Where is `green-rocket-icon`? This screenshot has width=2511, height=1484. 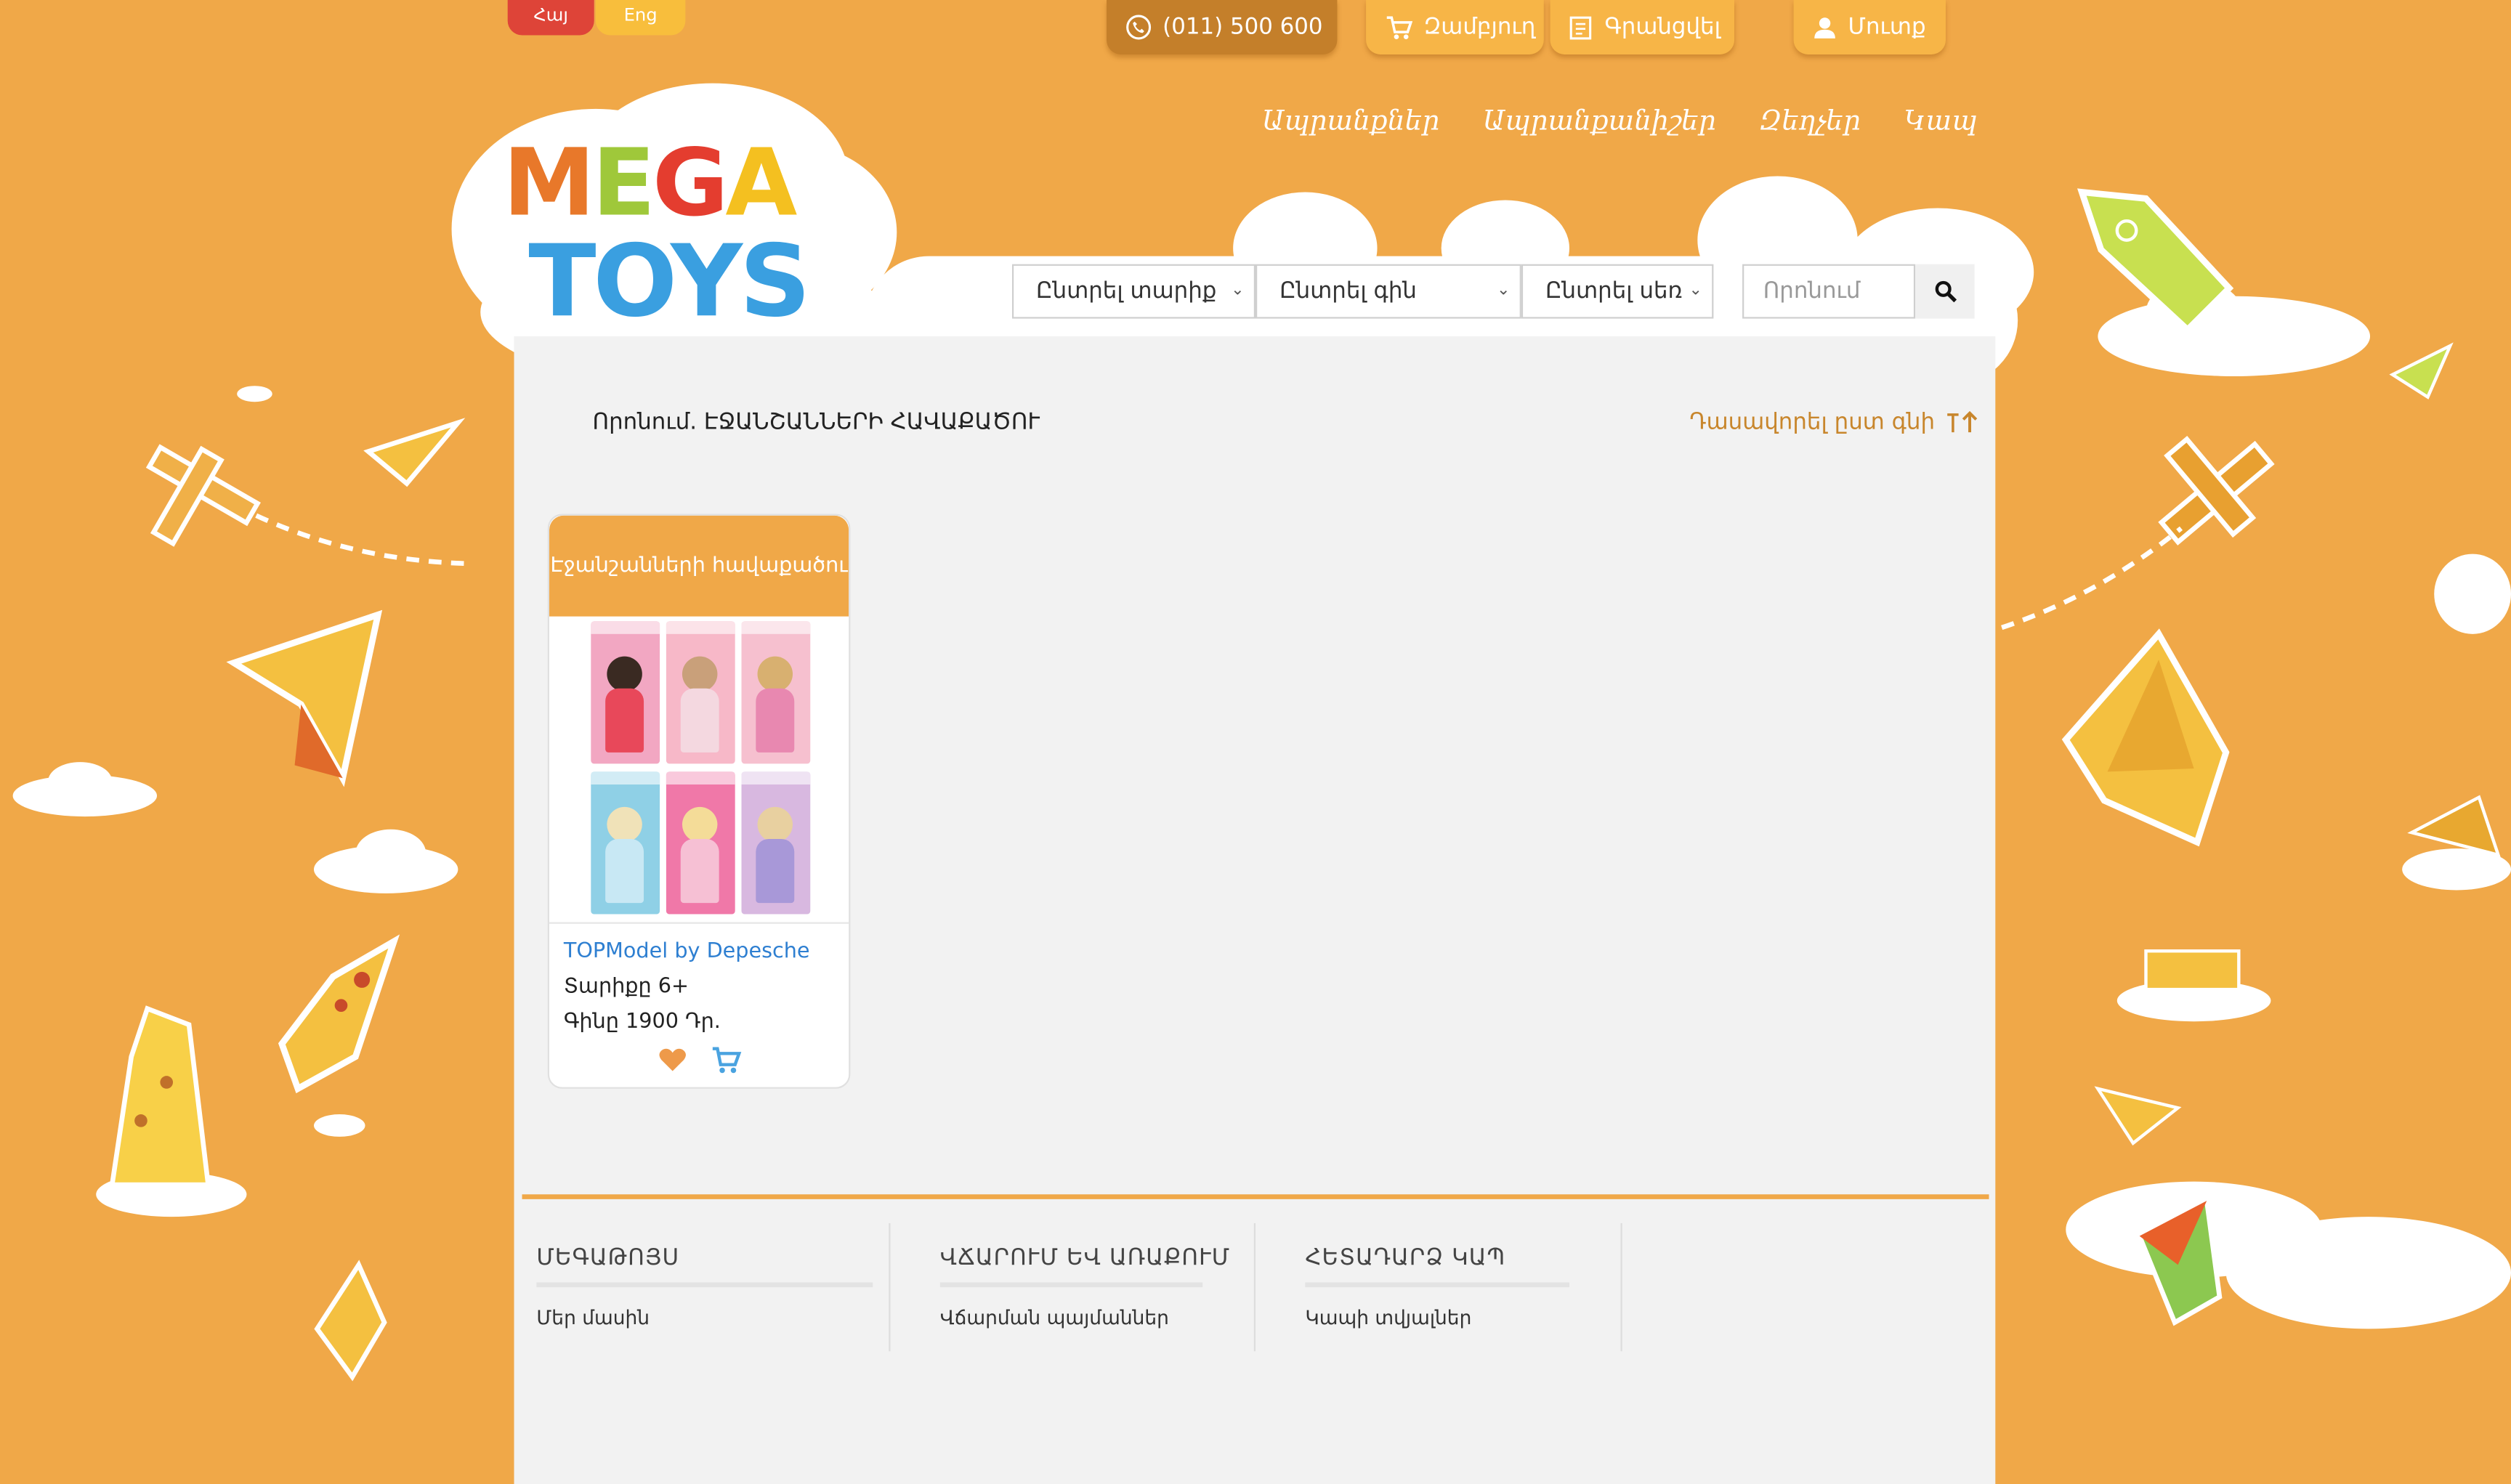 green-rocket-icon is located at coordinates (2155, 261).